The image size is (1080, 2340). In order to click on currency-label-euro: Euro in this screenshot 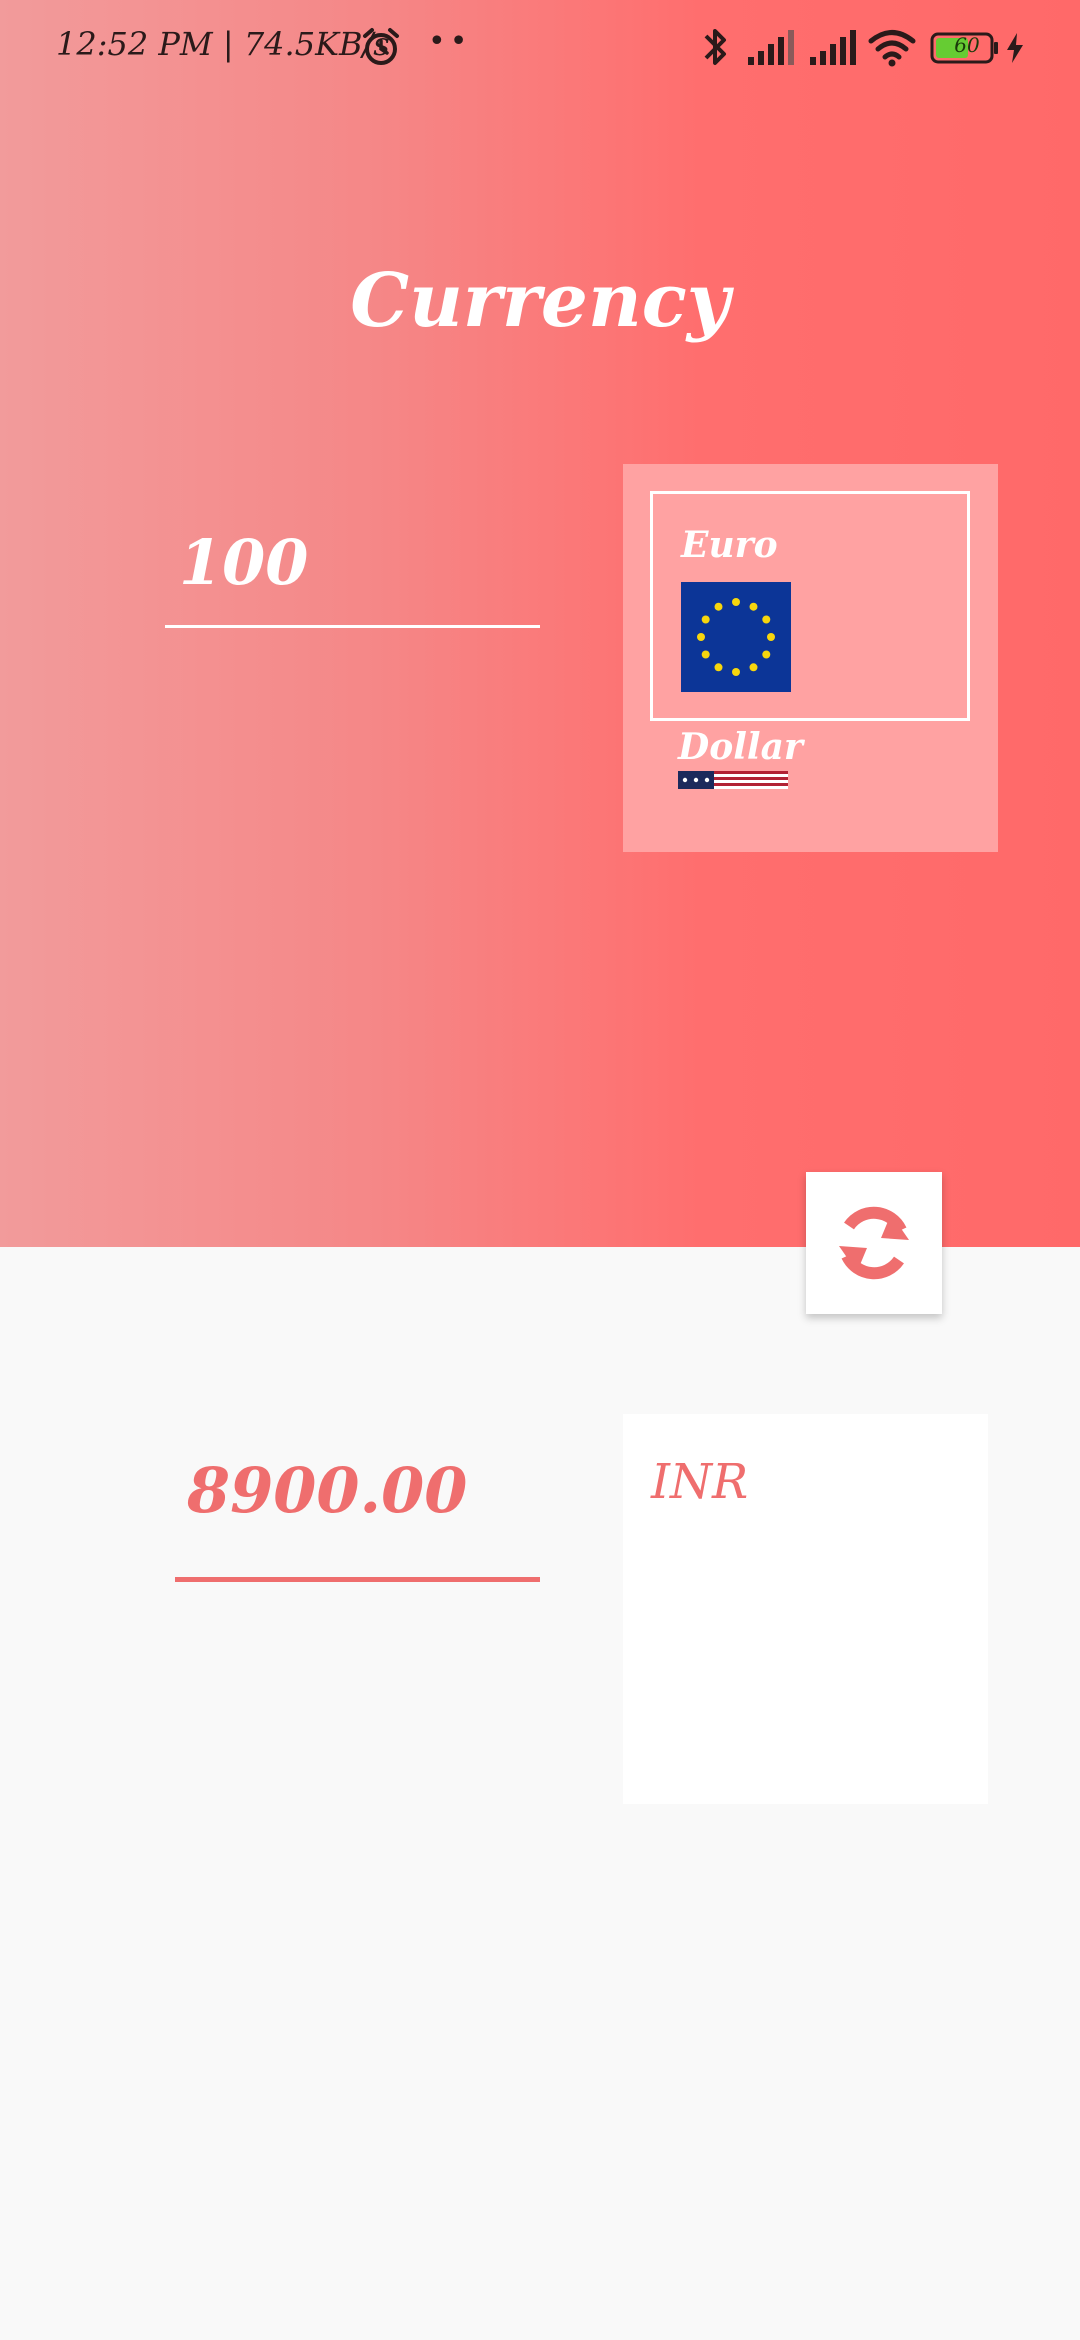, I will do `click(729, 545)`.